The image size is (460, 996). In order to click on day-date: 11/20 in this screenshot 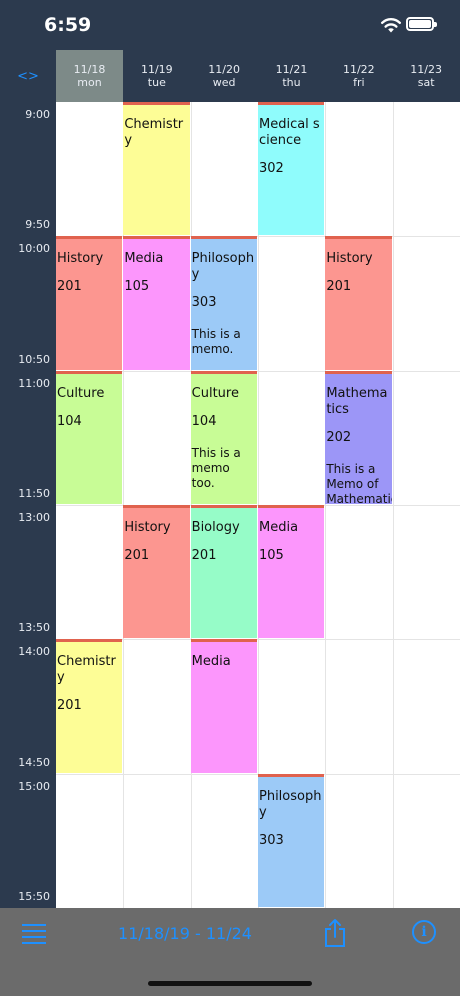, I will do `click(224, 69)`.